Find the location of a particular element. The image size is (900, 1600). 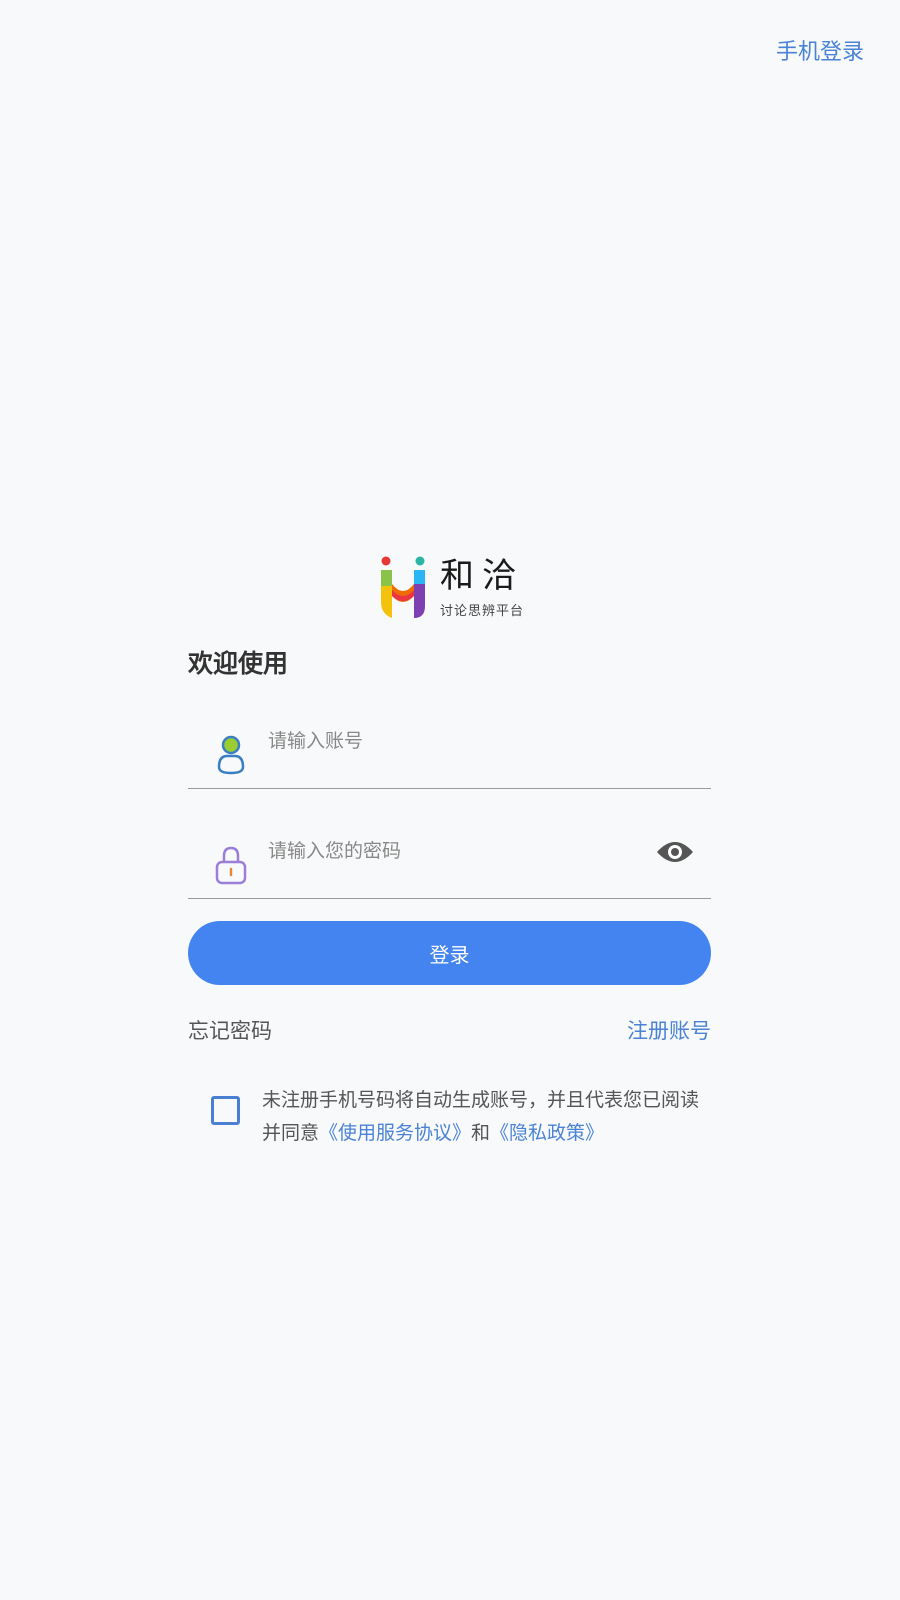

password-field is located at coordinates (449, 862).